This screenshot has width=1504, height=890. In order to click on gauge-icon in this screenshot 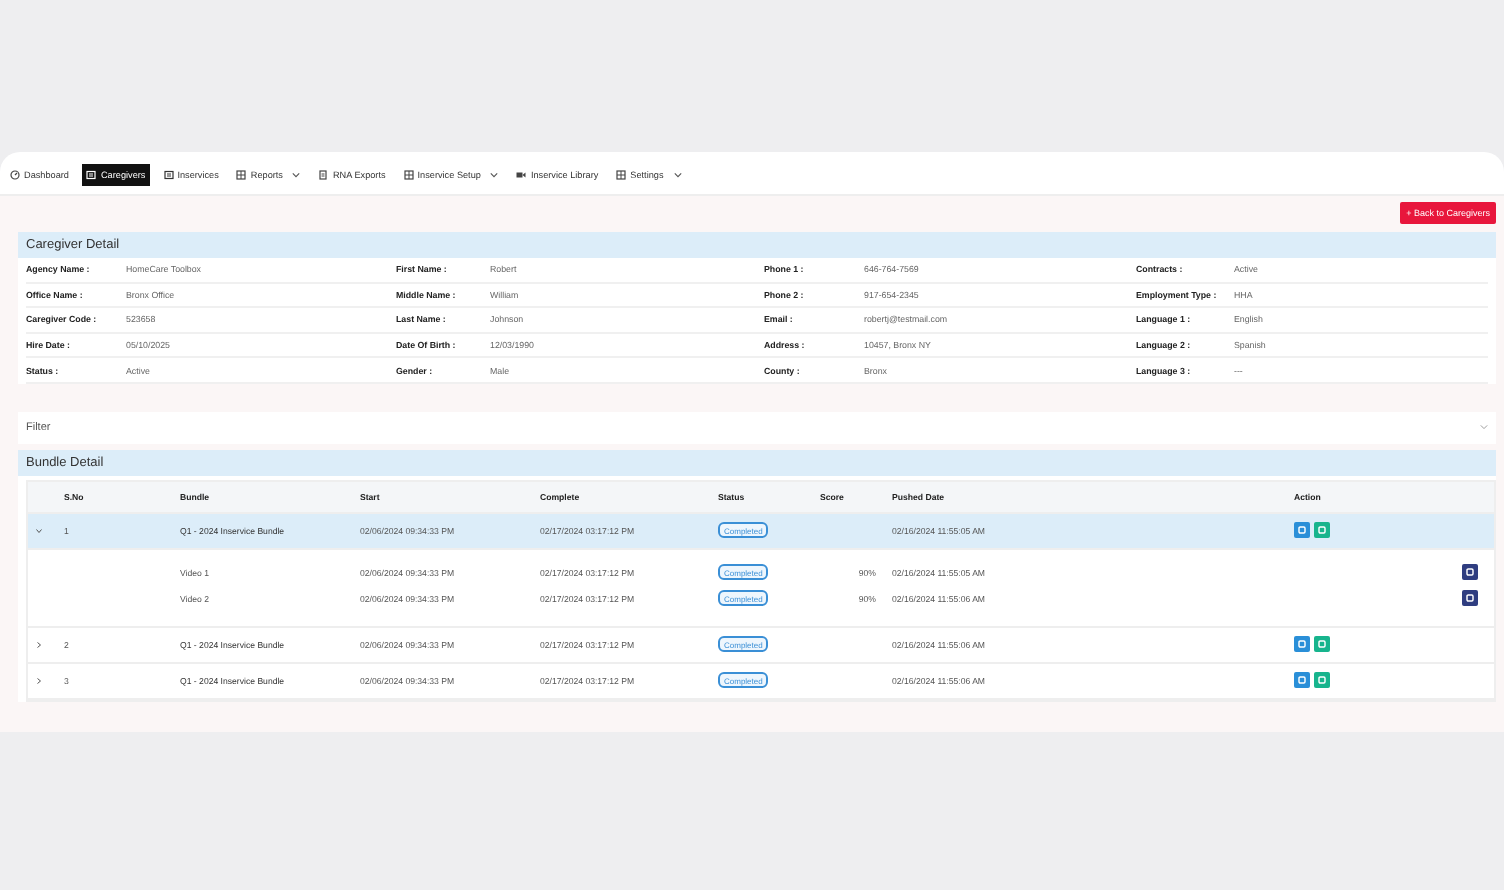, I will do `click(15, 175)`.